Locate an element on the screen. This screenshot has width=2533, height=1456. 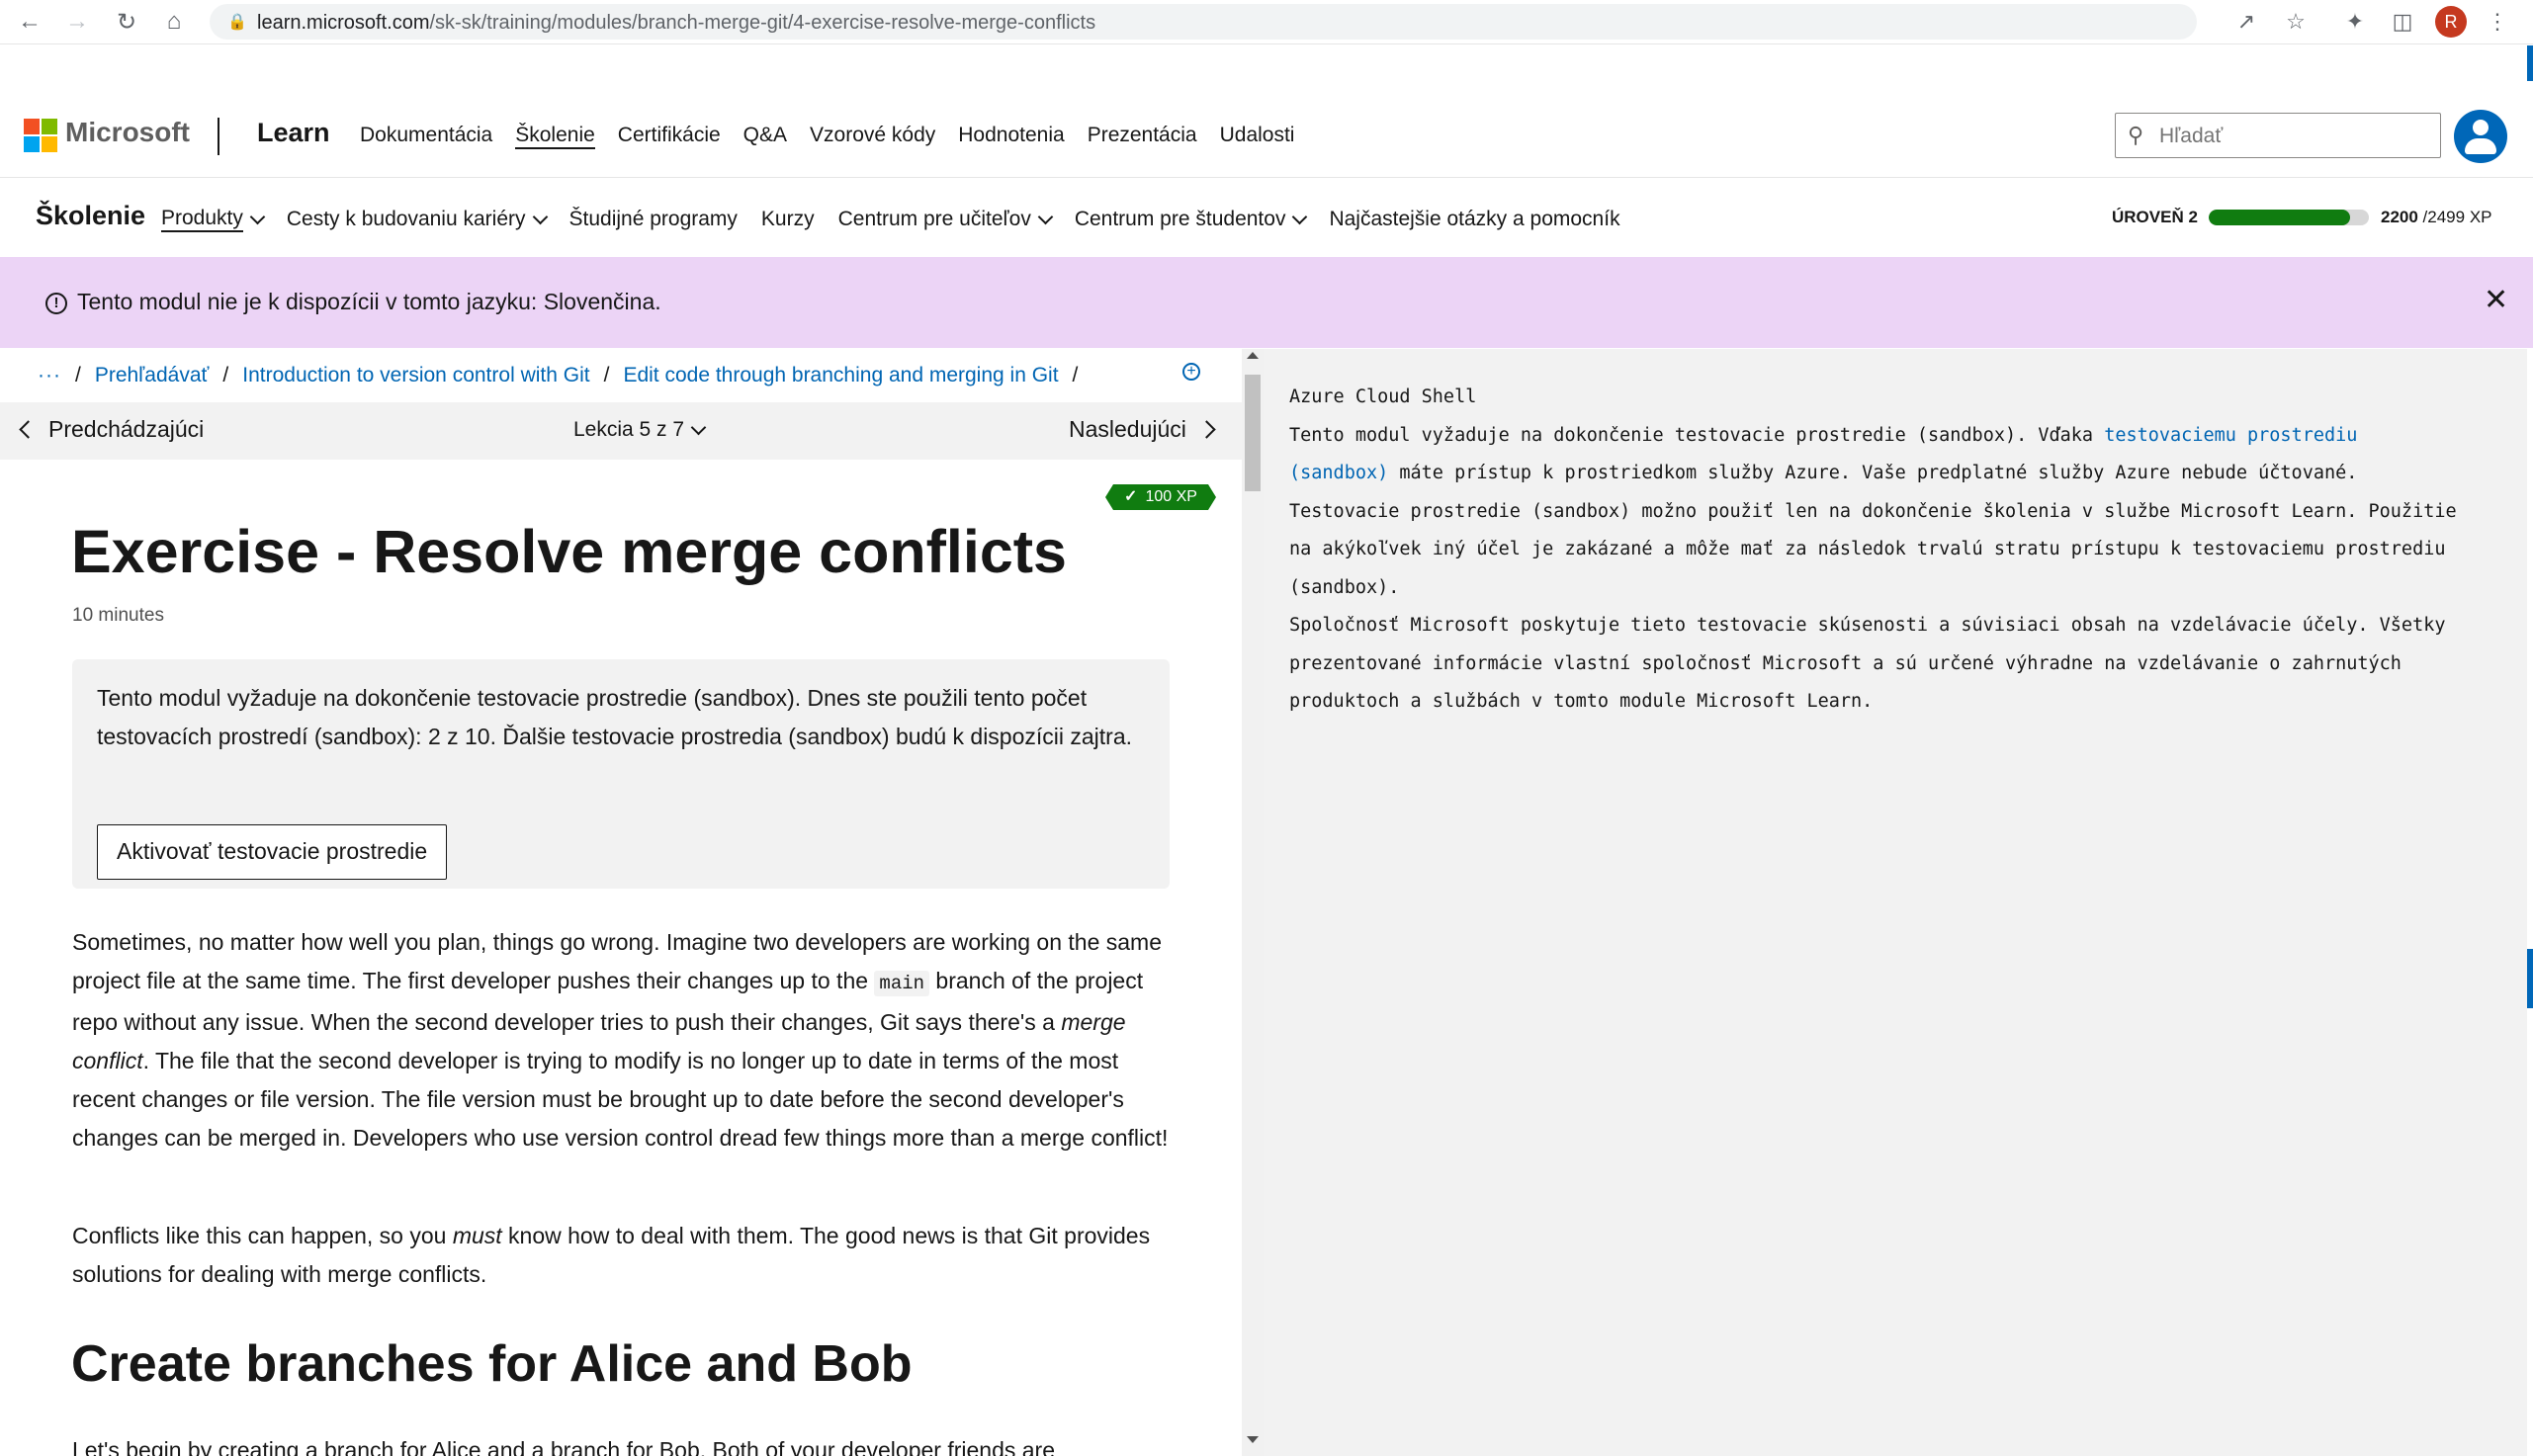
sandbox-link: testovaciemu prostrediu is located at coordinates (2230, 435).